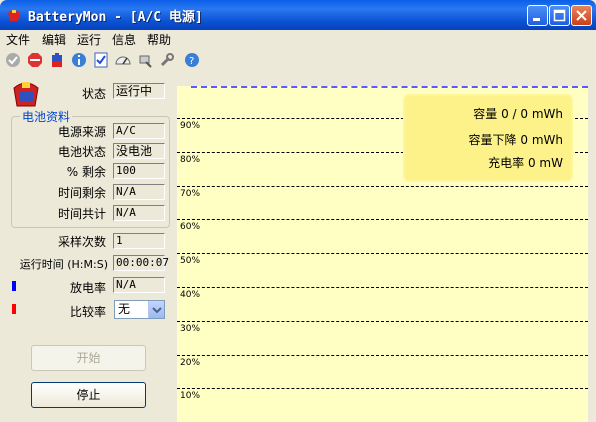 The height and width of the screenshot is (422, 596). I want to click on tool-icon, so click(145, 60).